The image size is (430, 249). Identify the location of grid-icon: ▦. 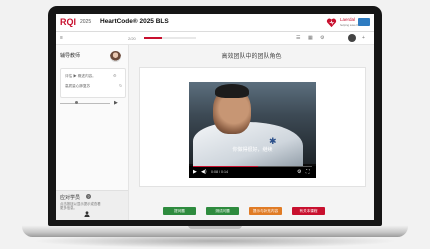
(310, 38).